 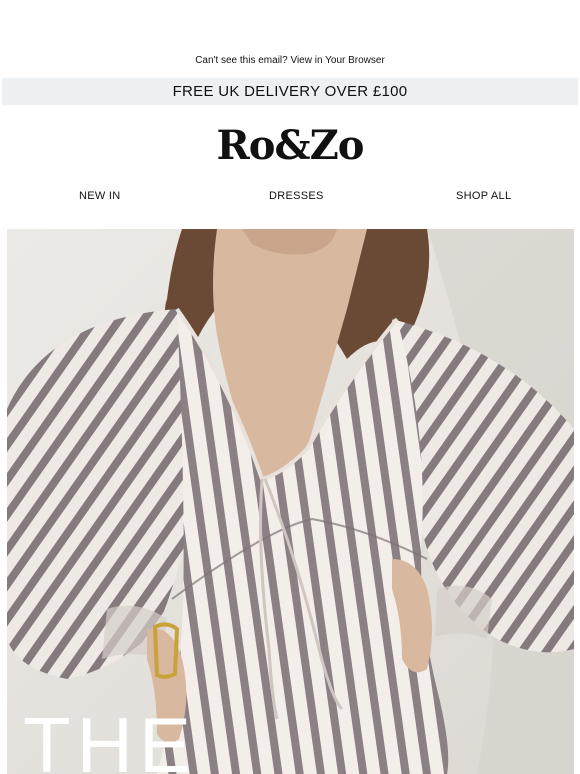 I want to click on nav-link-new-in: NEW IN, so click(x=100, y=196).